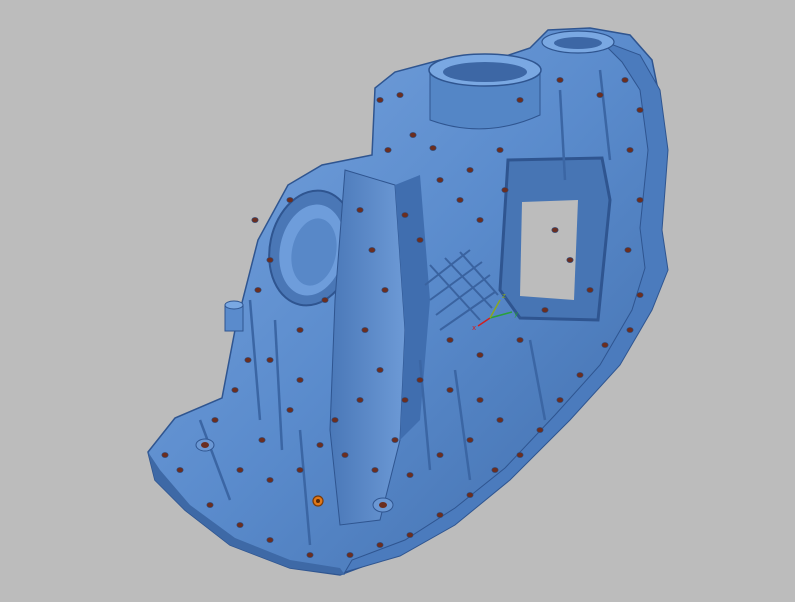 The image size is (795, 602). What do you see at coordinates (516, 314) in the screenshot?
I see `triad-y-label: y` at bounding box center [516, 314].